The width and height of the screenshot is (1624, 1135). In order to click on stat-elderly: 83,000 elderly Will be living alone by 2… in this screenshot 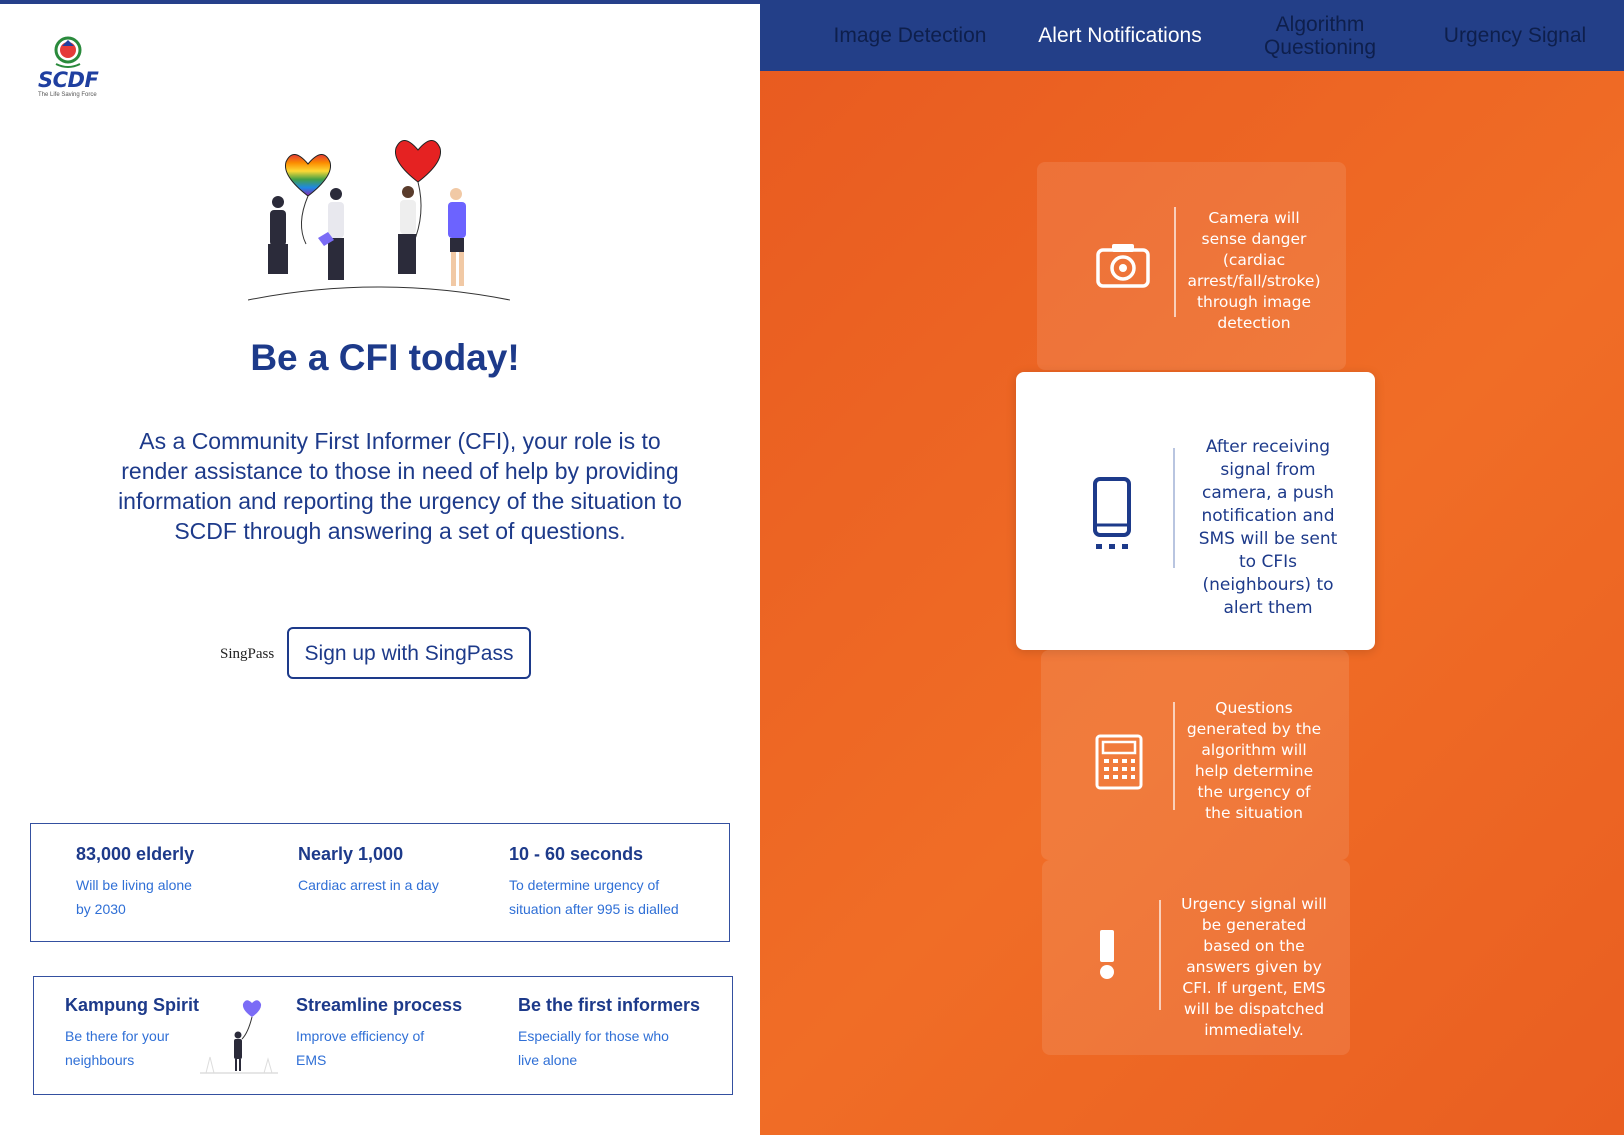, I will do `click(135, 882)`.